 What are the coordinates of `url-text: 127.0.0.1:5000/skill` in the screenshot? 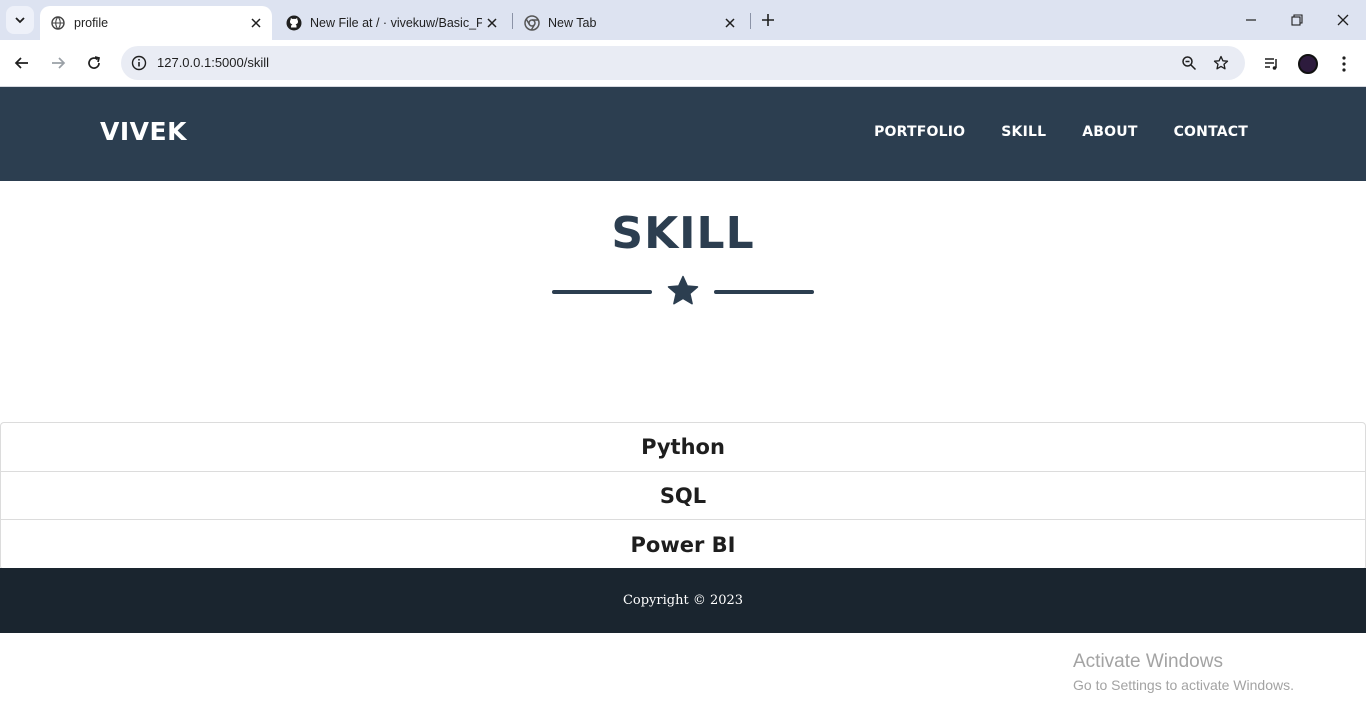 It's located at (213, 62).